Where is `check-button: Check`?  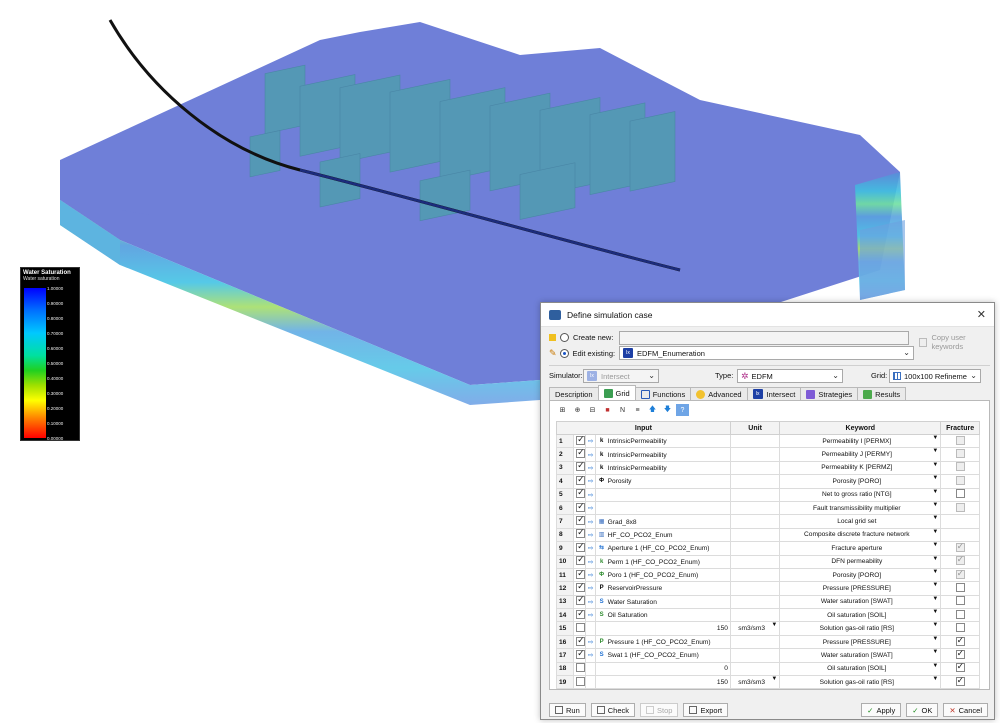
check-button: Check is located at coordinates (613, 710).